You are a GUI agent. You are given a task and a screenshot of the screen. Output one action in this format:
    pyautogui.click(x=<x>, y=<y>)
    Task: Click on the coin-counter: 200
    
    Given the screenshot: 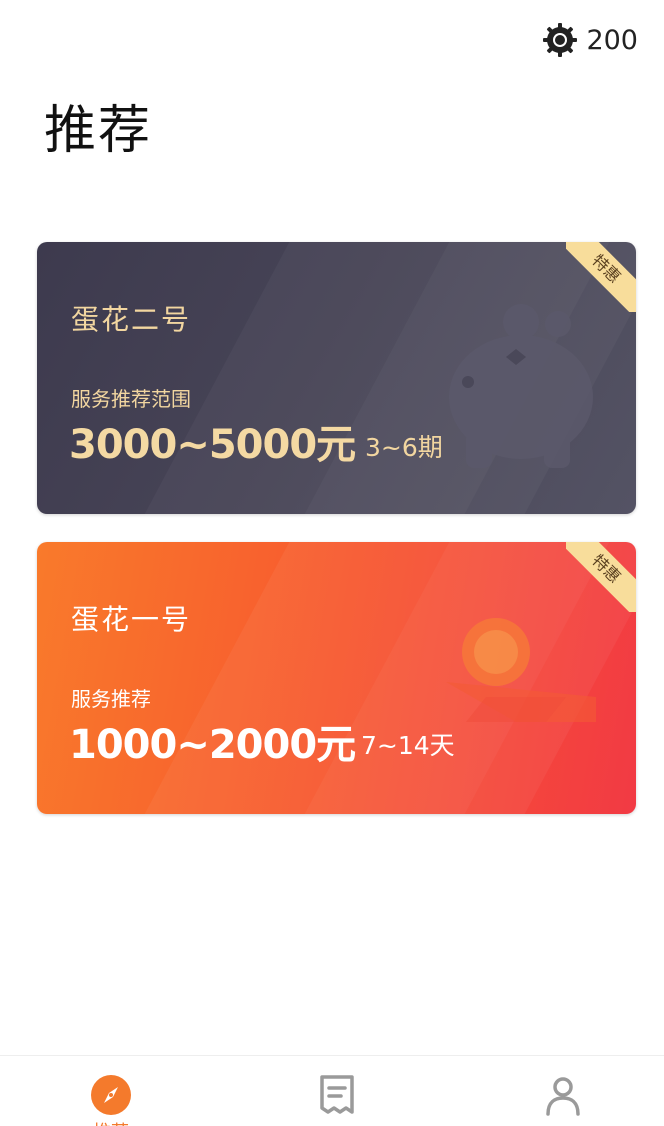 What is the action you would take?
    pyautogui.click(x=590, y=40)
    